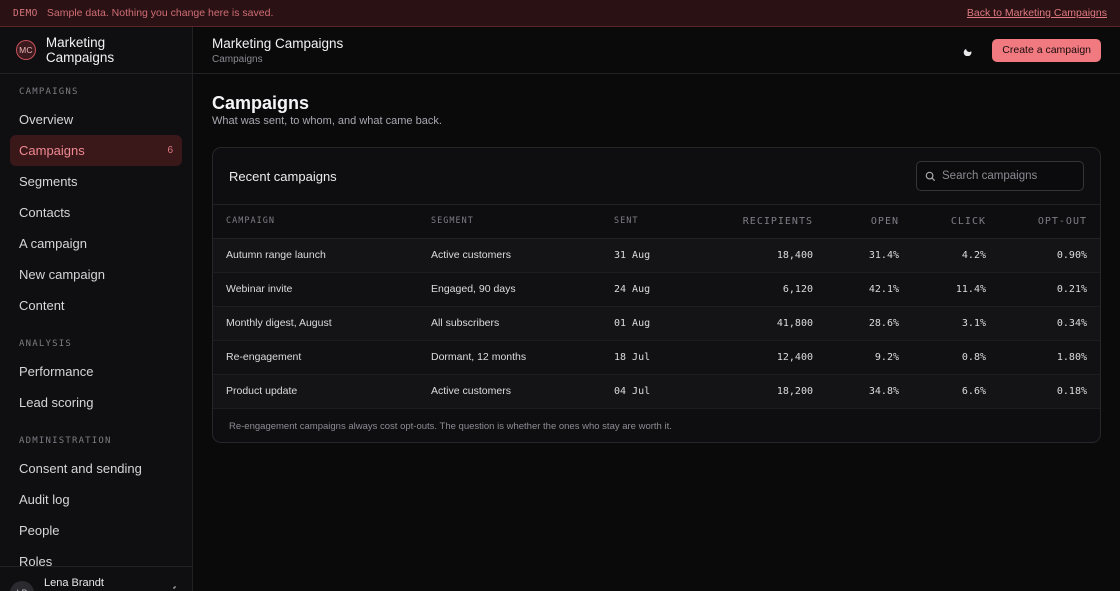 The height and width of the screenshot is (591, 1120). What do you see at coordinates (278, 43) in the screenshot?
I see `app-title: Marketing Campaigns` at bounding box center [278, 43].